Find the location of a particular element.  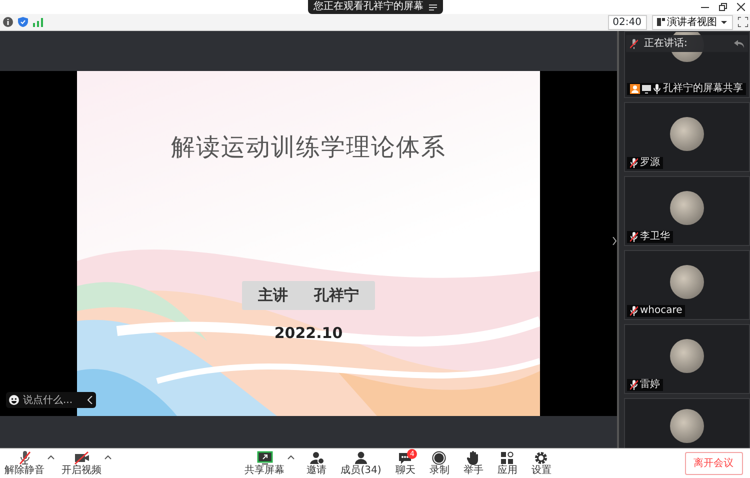

speaking-label: 正在讲话: is located at coordinates (666, 43).